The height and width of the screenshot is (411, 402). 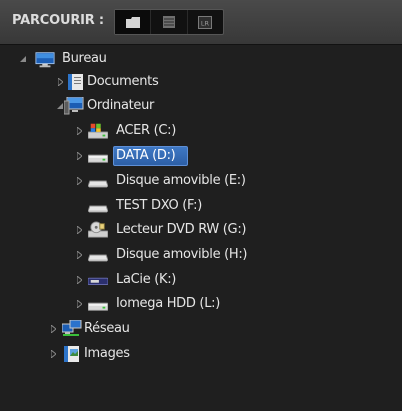 I want to click on view-toolbar: LR, so click(x=169, y=22).